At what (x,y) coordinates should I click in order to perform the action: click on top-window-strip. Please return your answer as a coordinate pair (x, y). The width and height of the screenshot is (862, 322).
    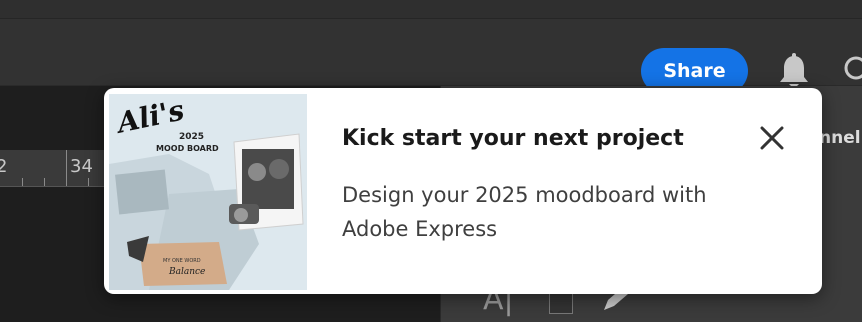
    Looking at the image, I should click on (431, 9).